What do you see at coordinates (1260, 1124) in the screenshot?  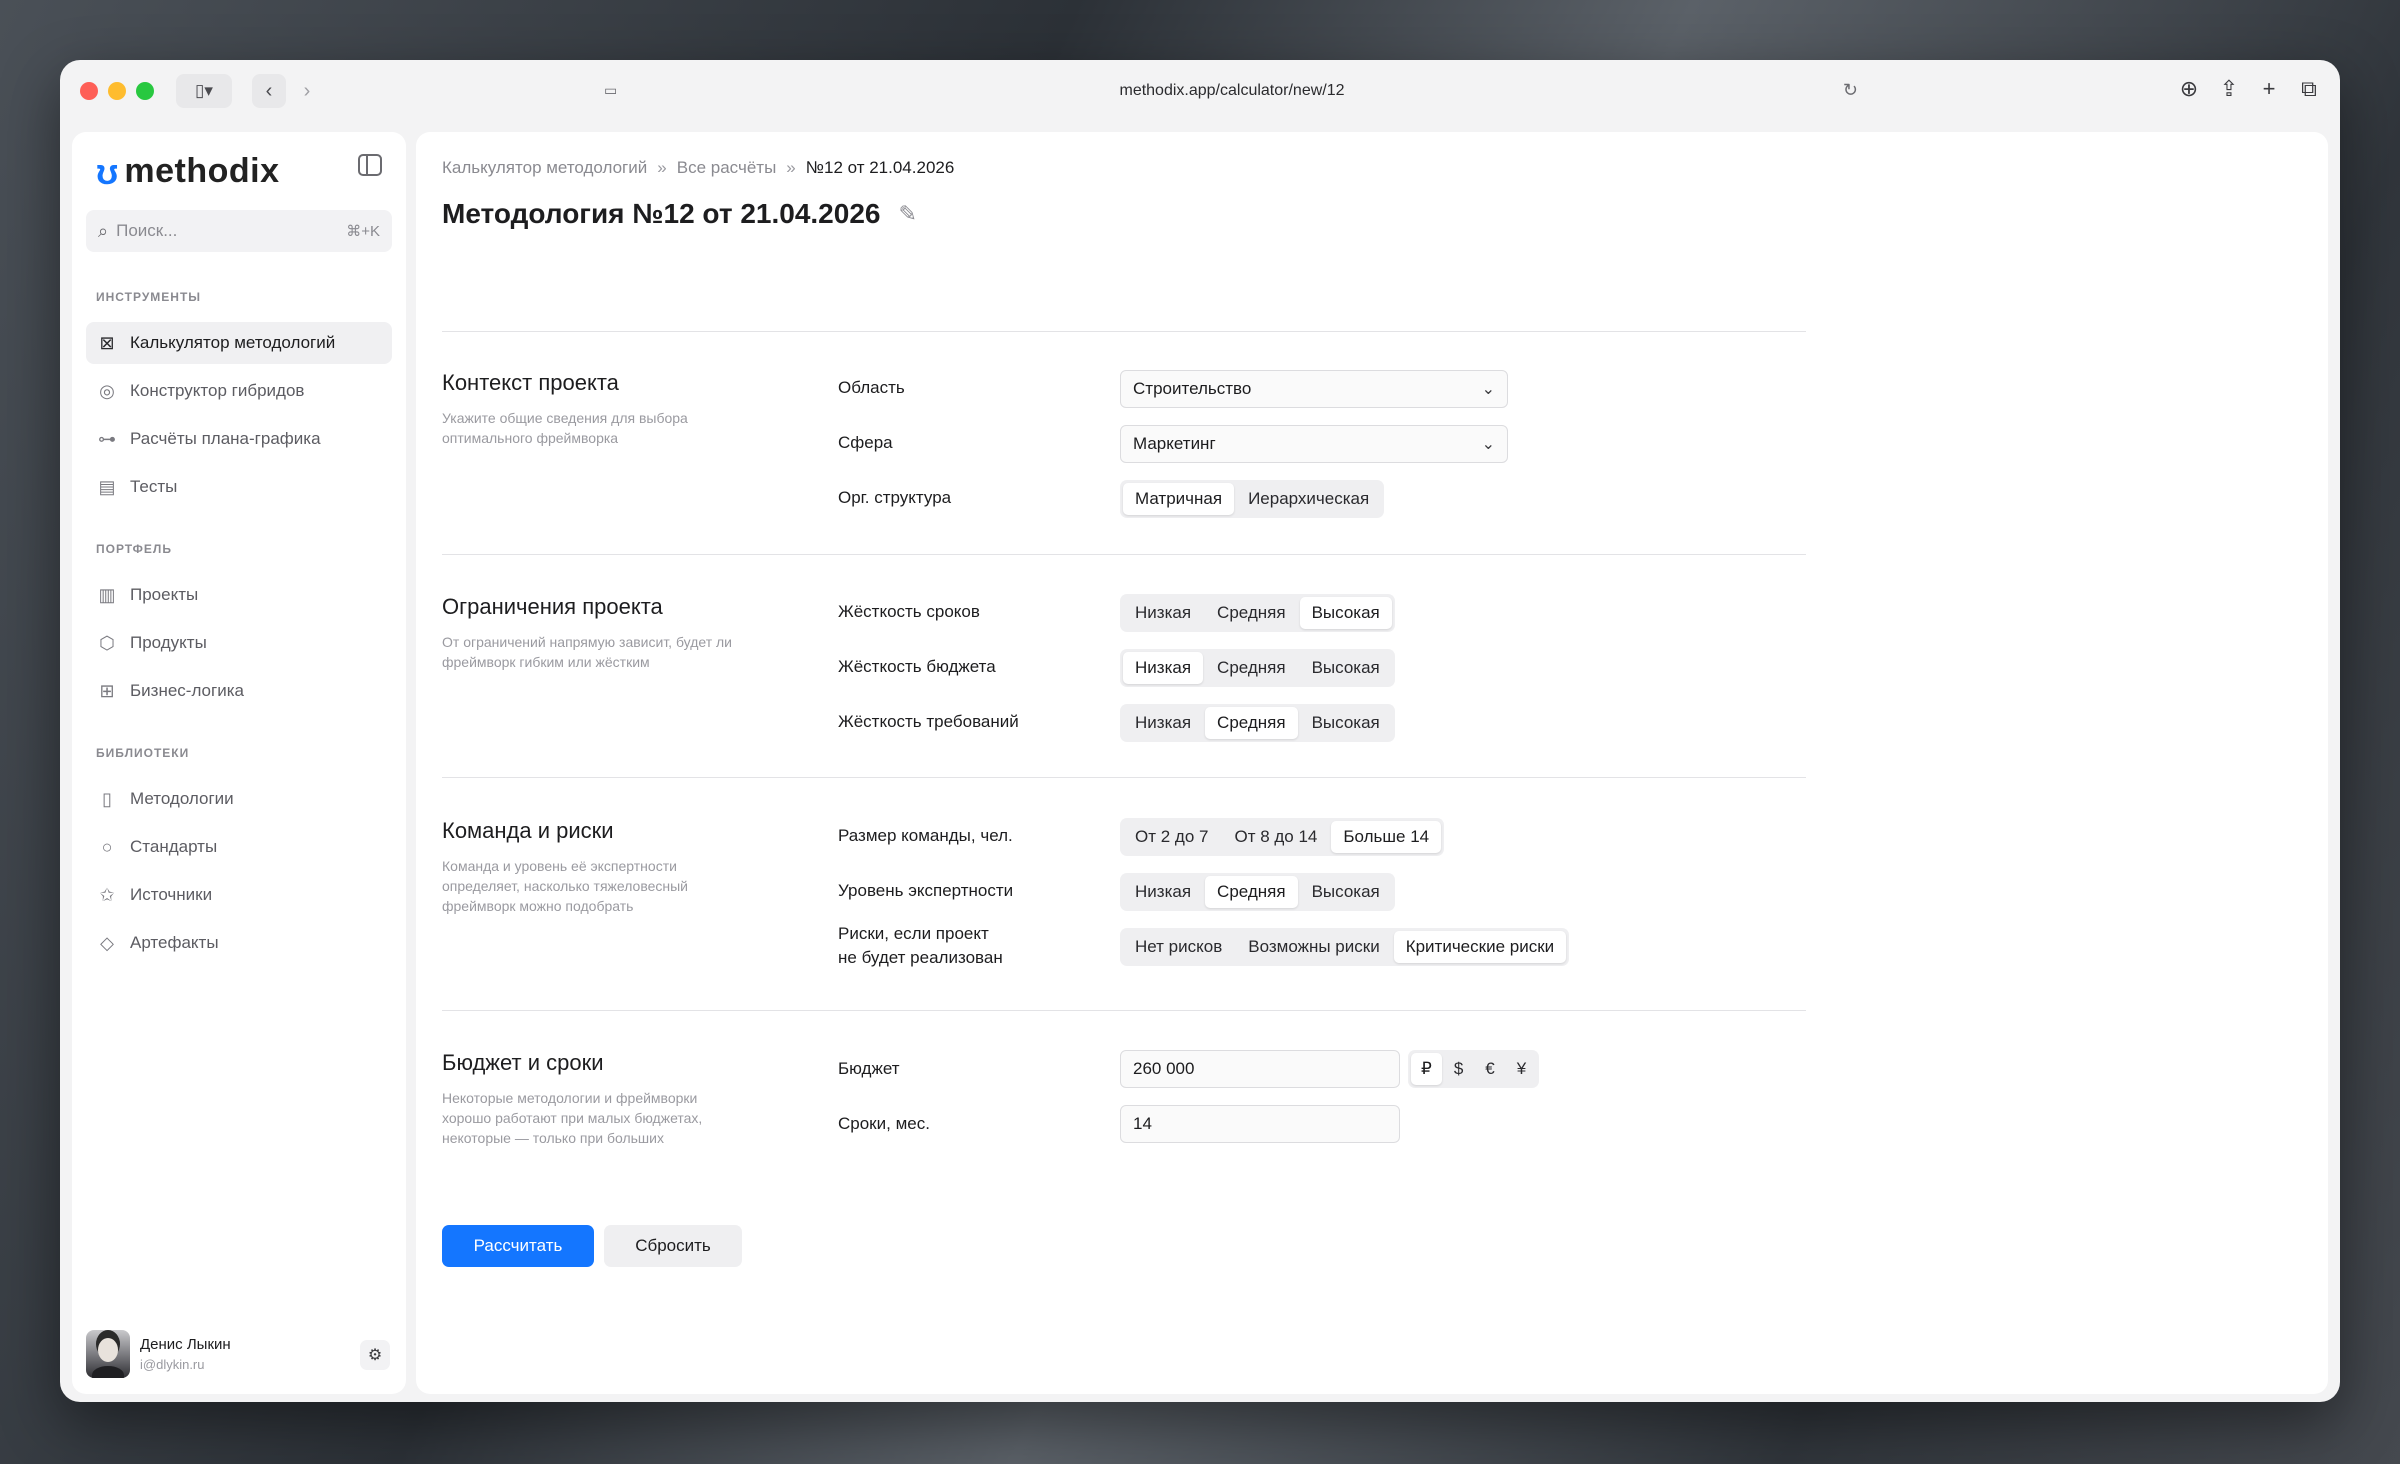 I see `term-input: 14` at bounding box center [1260, 1124].